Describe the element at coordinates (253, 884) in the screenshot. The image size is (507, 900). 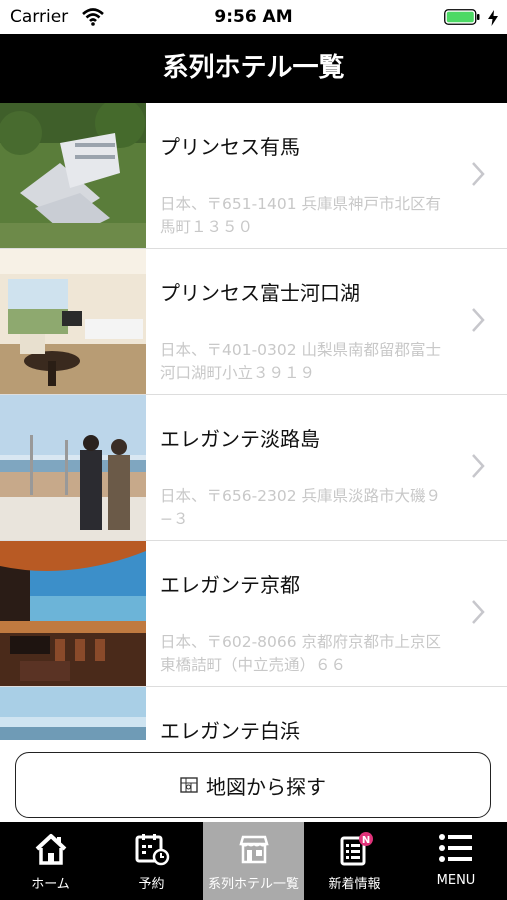
I see `tab-hotel-list-label: 系列ホテル一覧` at that location.